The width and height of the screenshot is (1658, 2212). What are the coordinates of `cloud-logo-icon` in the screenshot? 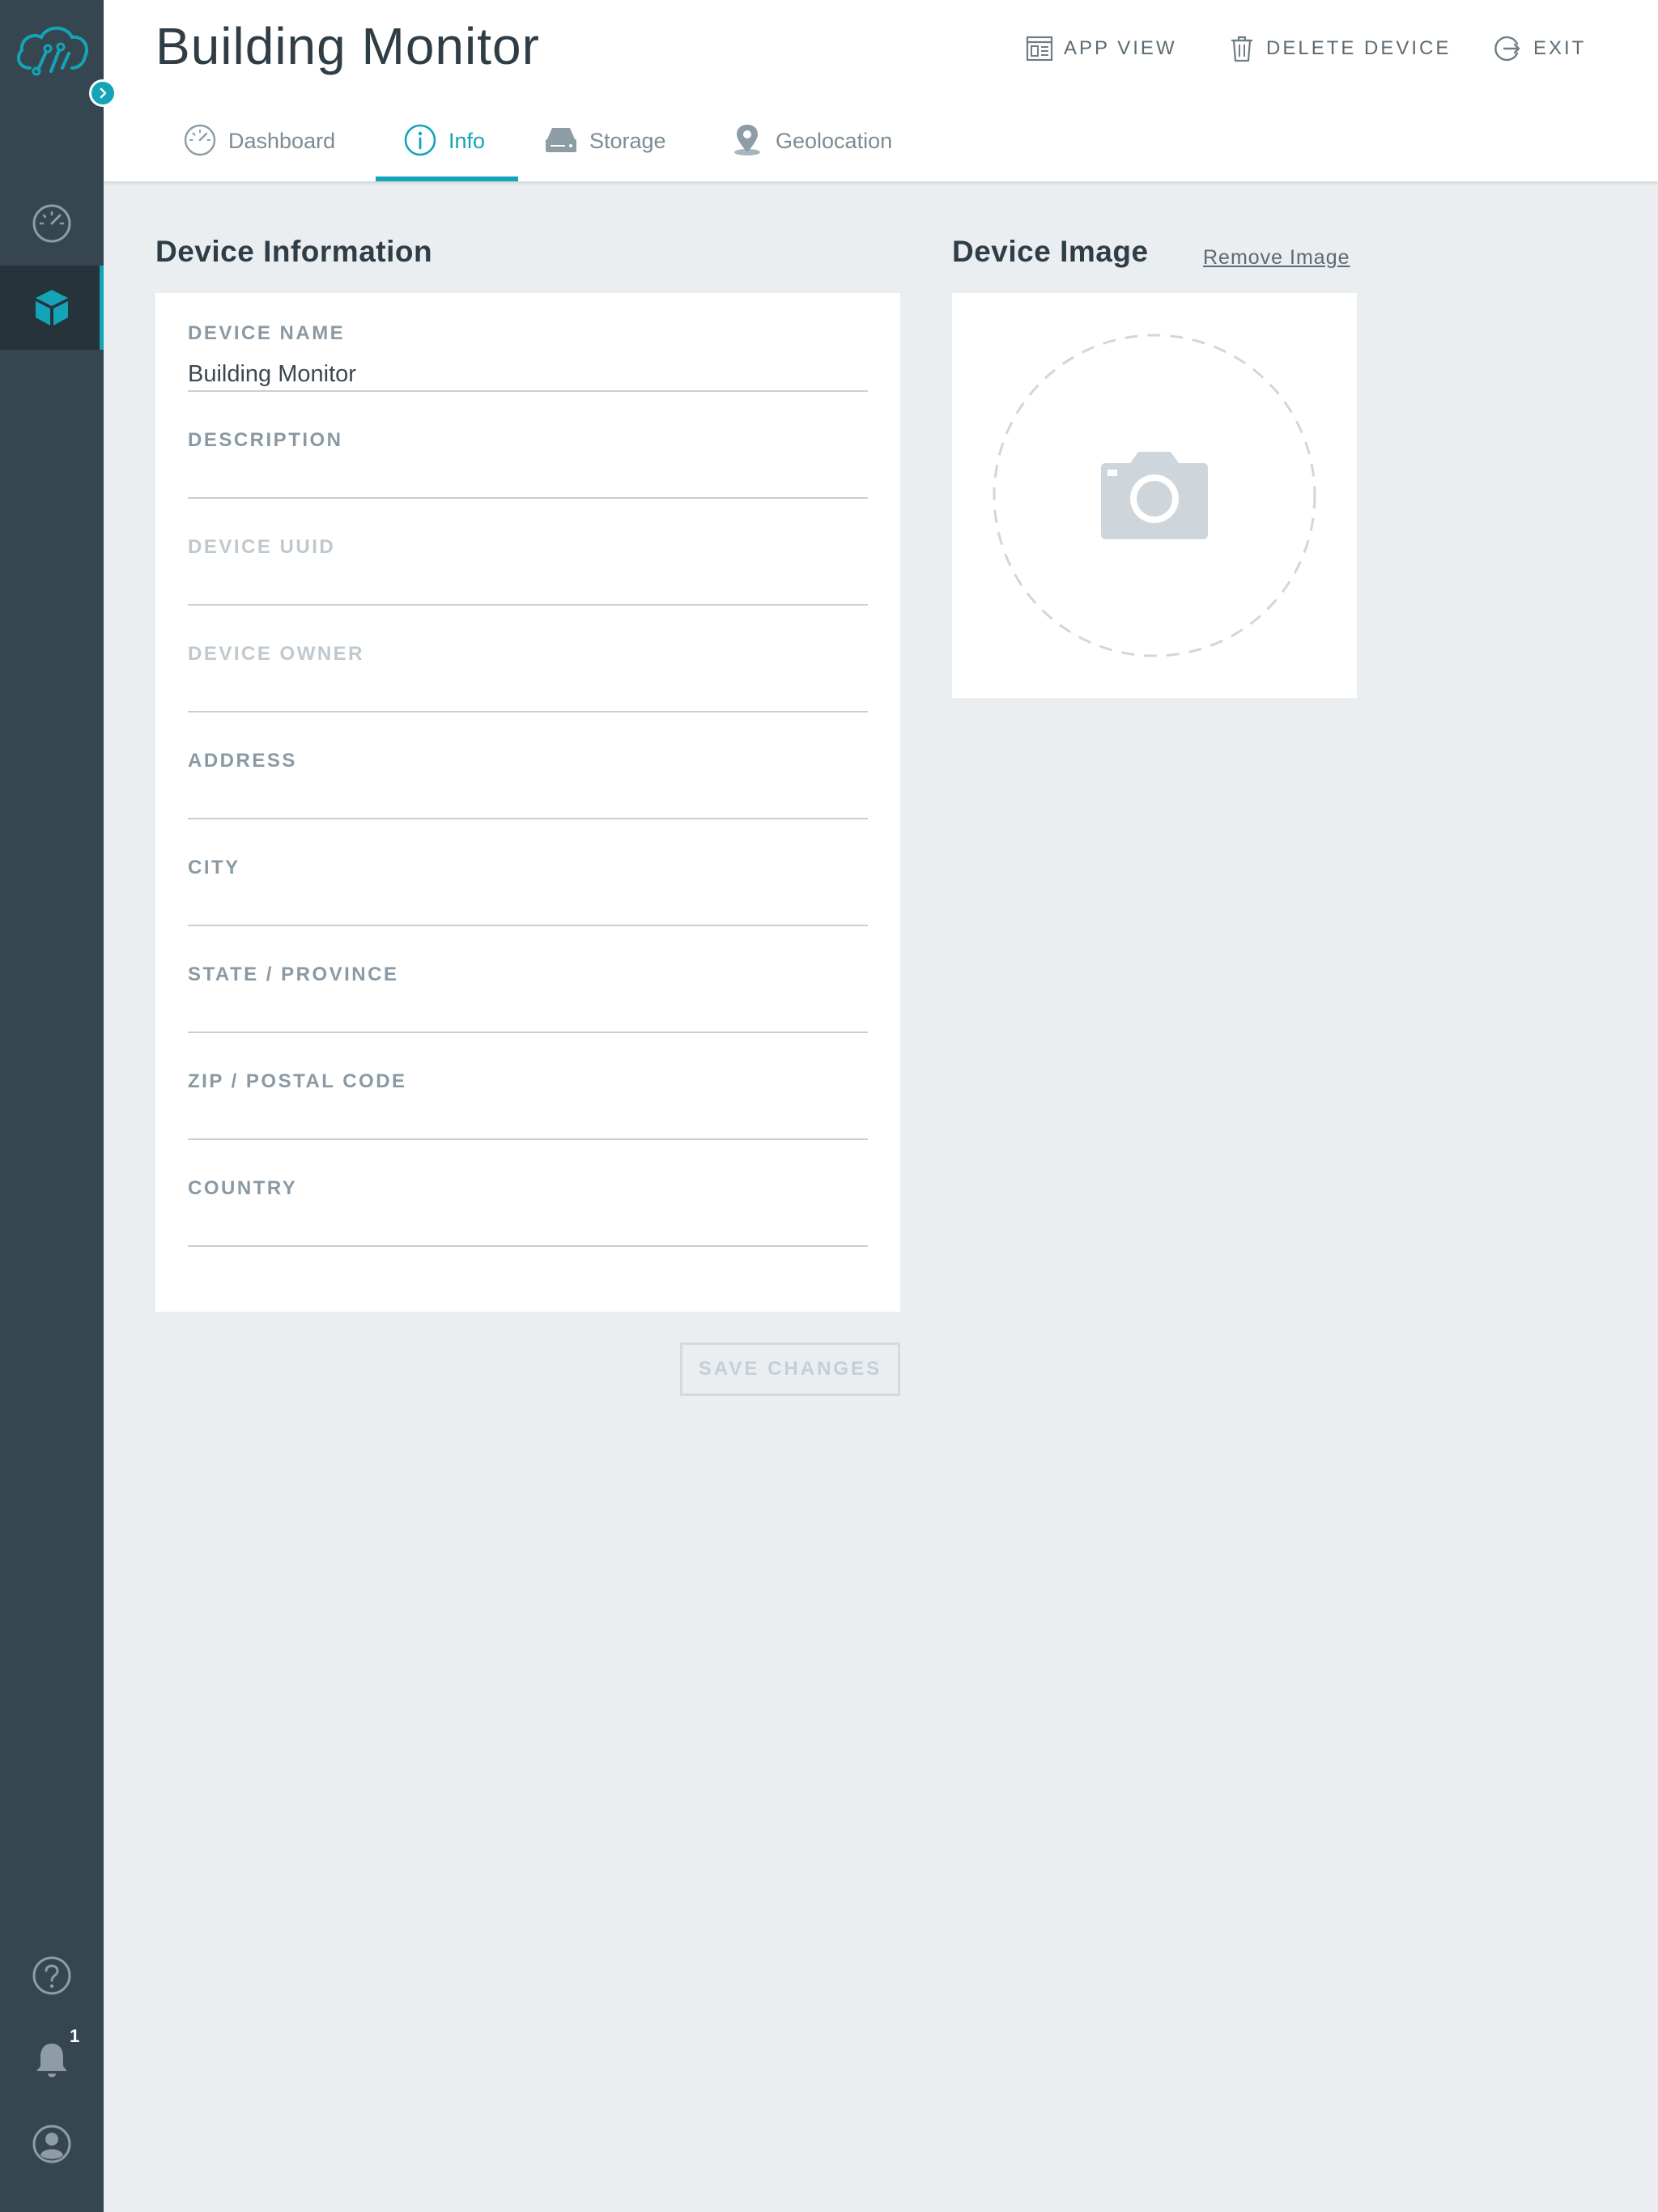 It's located at (52, 49).